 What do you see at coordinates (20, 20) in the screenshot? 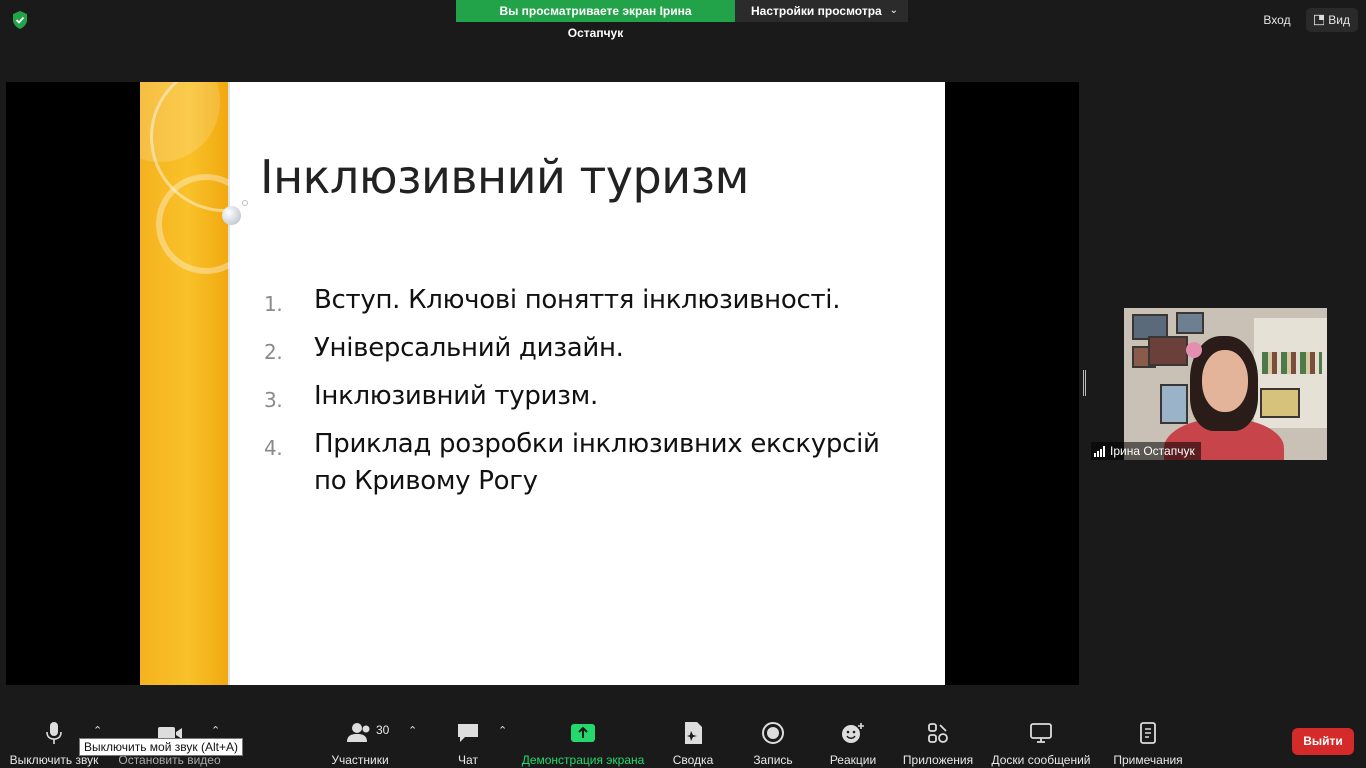
I see `security-shield-icon` at bounding box center [20, 20].